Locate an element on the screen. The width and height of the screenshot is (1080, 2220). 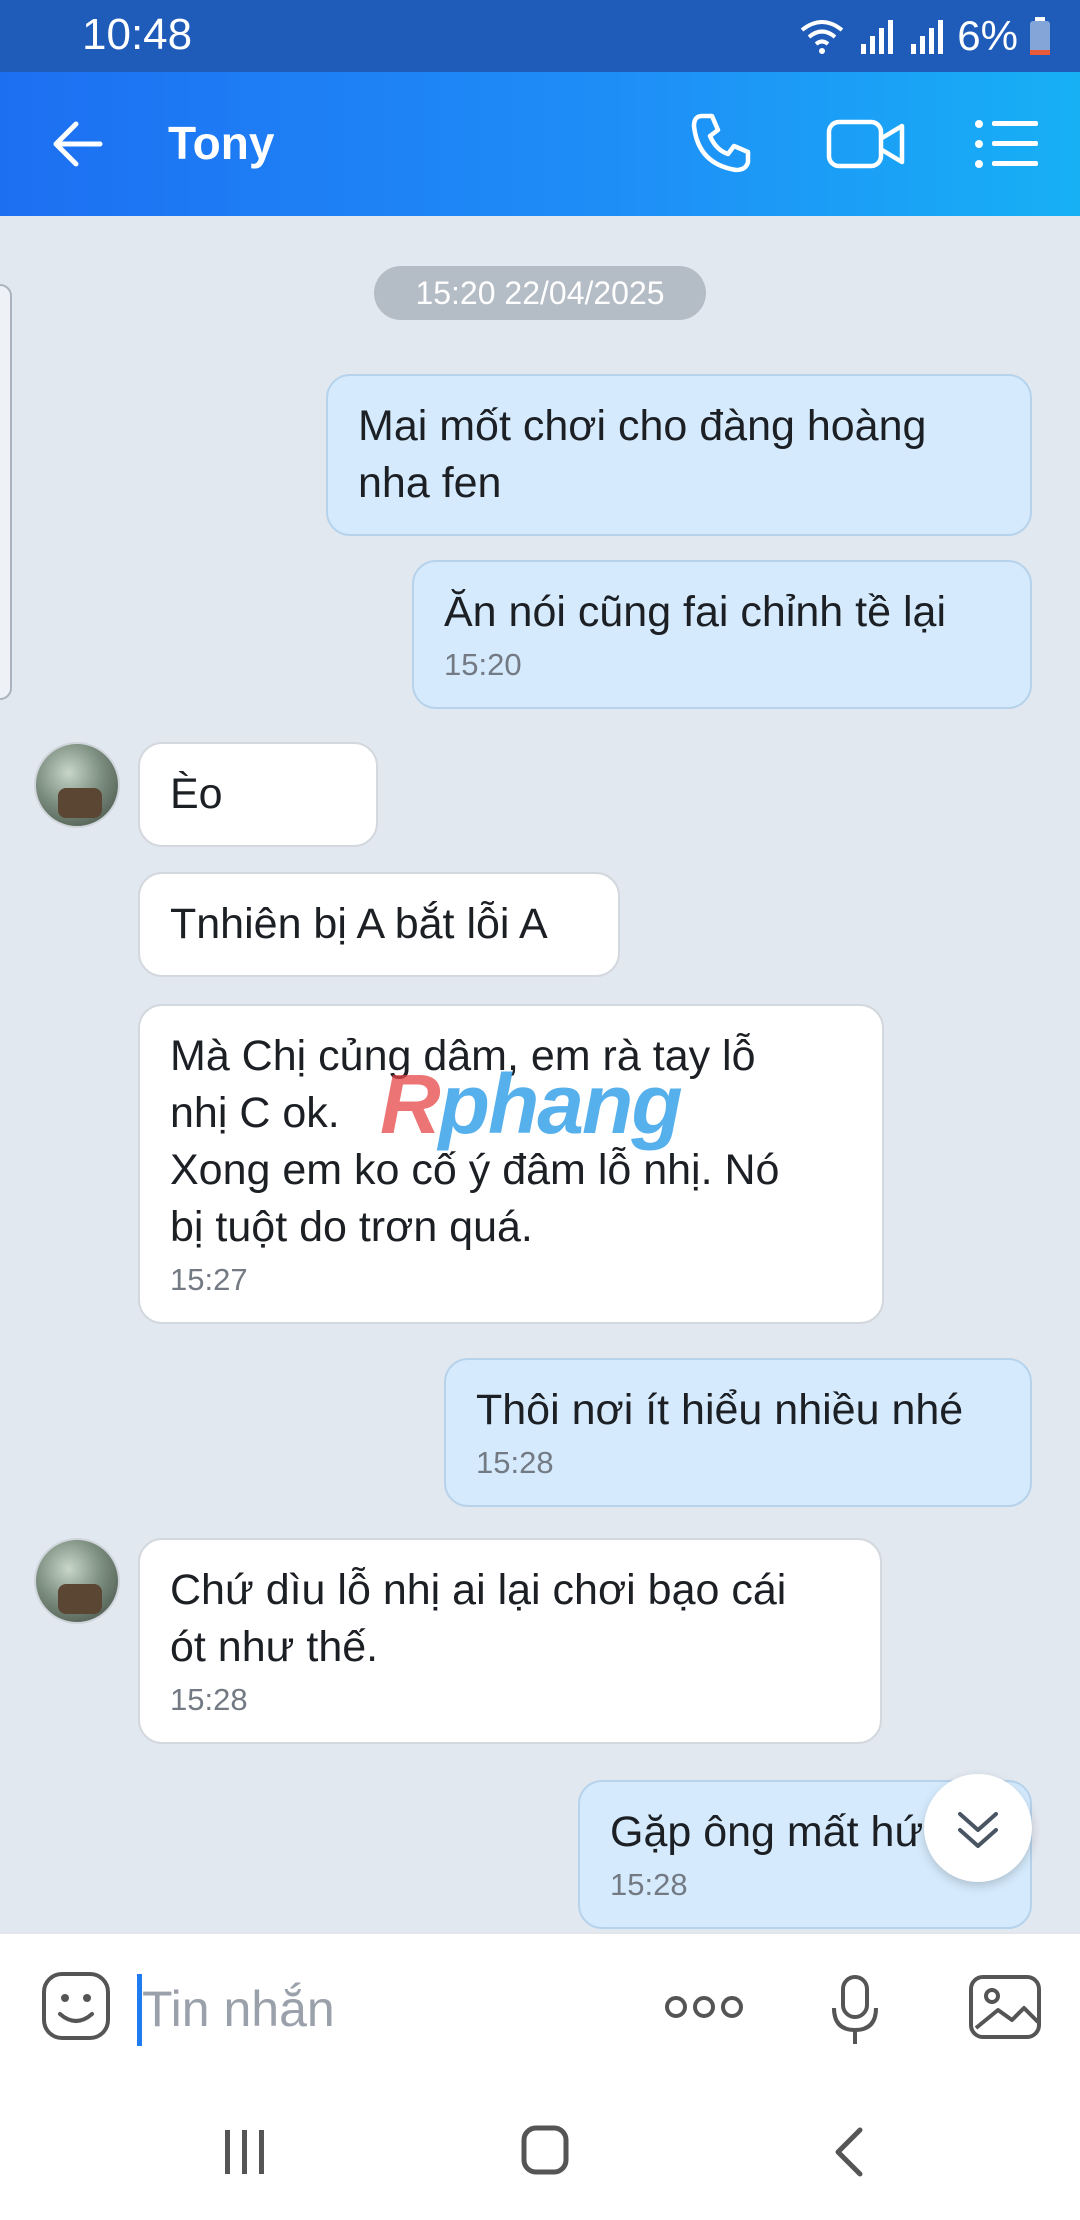
scroll-to-bottom-button is located at coordinates (978, 1828).